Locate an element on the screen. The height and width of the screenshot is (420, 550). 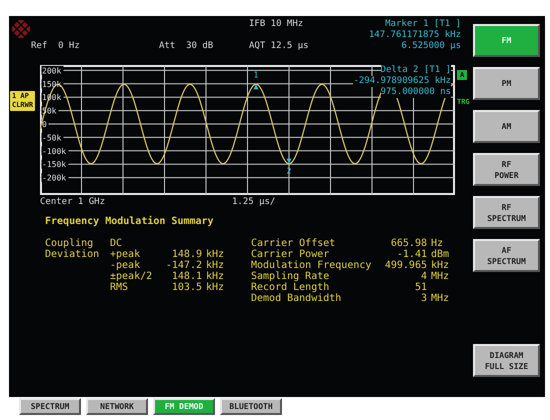
parameter-label: Sampling Rate is located at coordinates (290, 276).